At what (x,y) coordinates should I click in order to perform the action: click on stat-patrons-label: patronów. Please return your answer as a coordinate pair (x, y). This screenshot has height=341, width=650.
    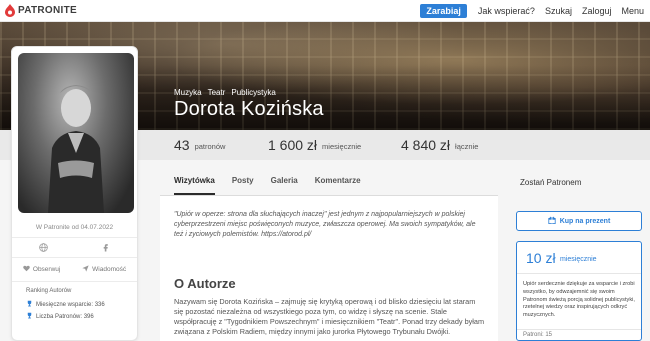
    Looking at the image, I should click on (210, 146).